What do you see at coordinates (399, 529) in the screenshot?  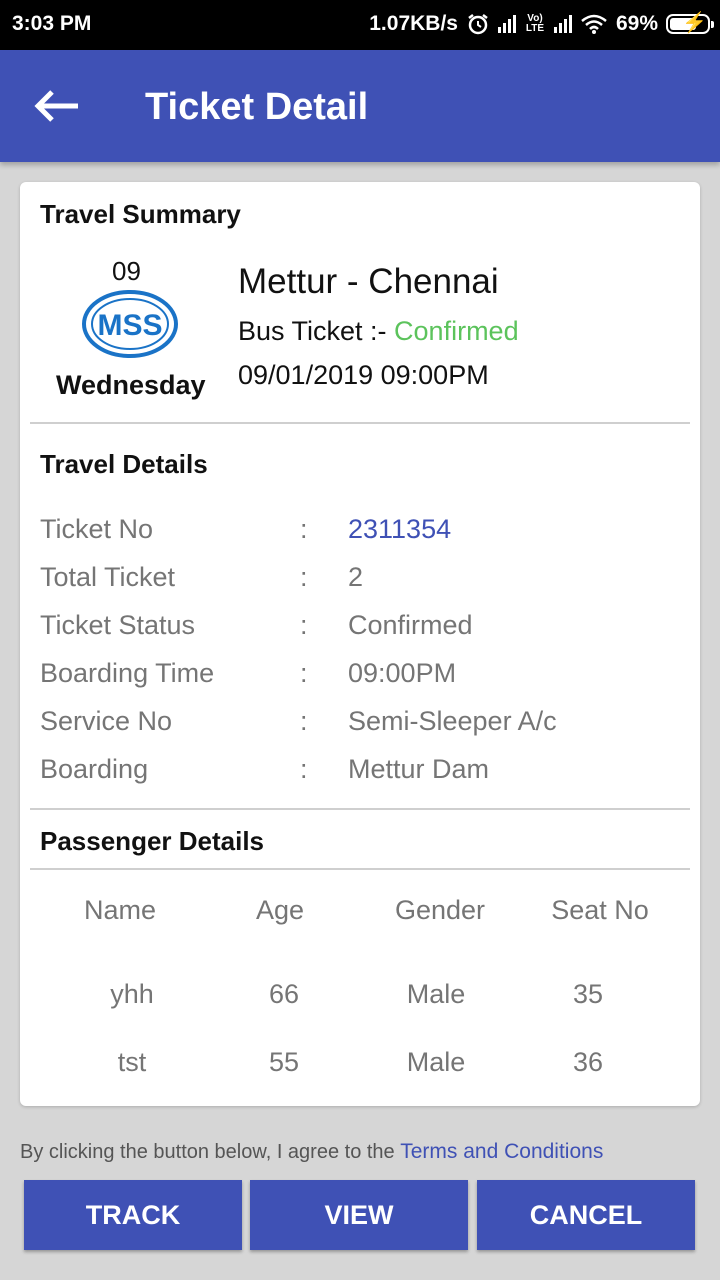 I see `ticket-number: 2311354` at bounding box center [399, 529].